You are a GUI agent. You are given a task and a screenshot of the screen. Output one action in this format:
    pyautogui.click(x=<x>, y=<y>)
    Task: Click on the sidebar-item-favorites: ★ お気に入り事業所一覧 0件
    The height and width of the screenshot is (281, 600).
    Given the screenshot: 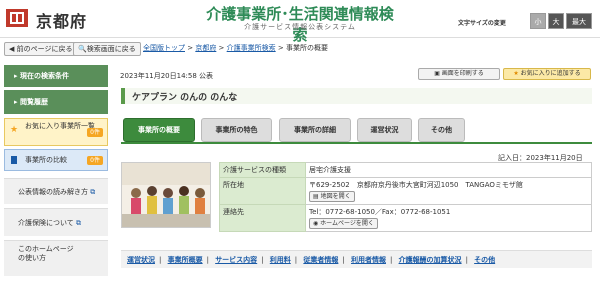 What is the action you would take?
    pyautogui.click(x=56, y=132)
    